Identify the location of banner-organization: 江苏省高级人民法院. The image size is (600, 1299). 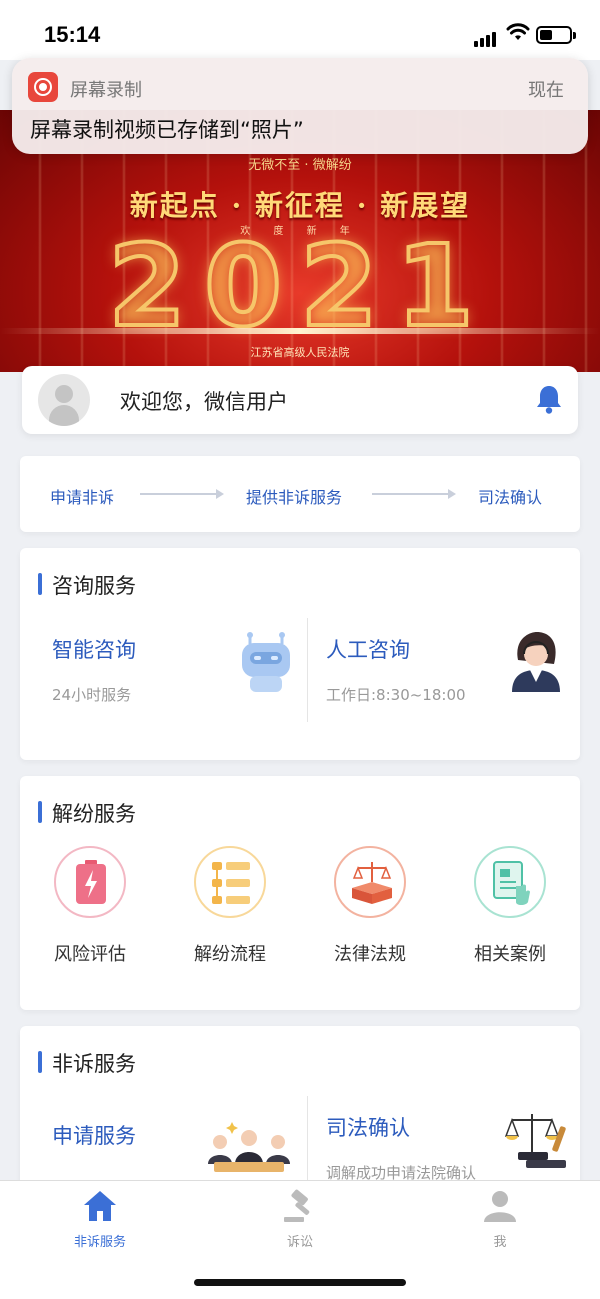
(300, 352).